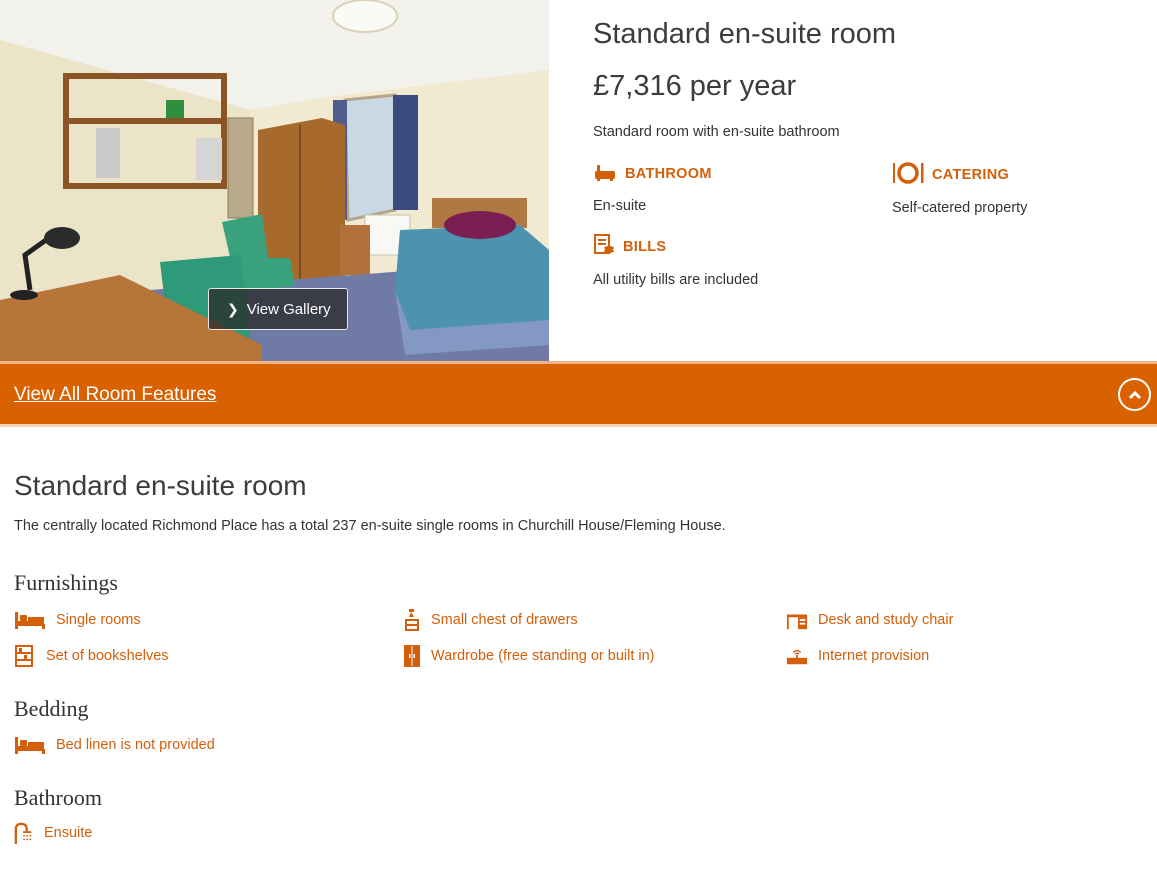  I want to click on feature-catering-value: Self-catered property, so click(960, 208).